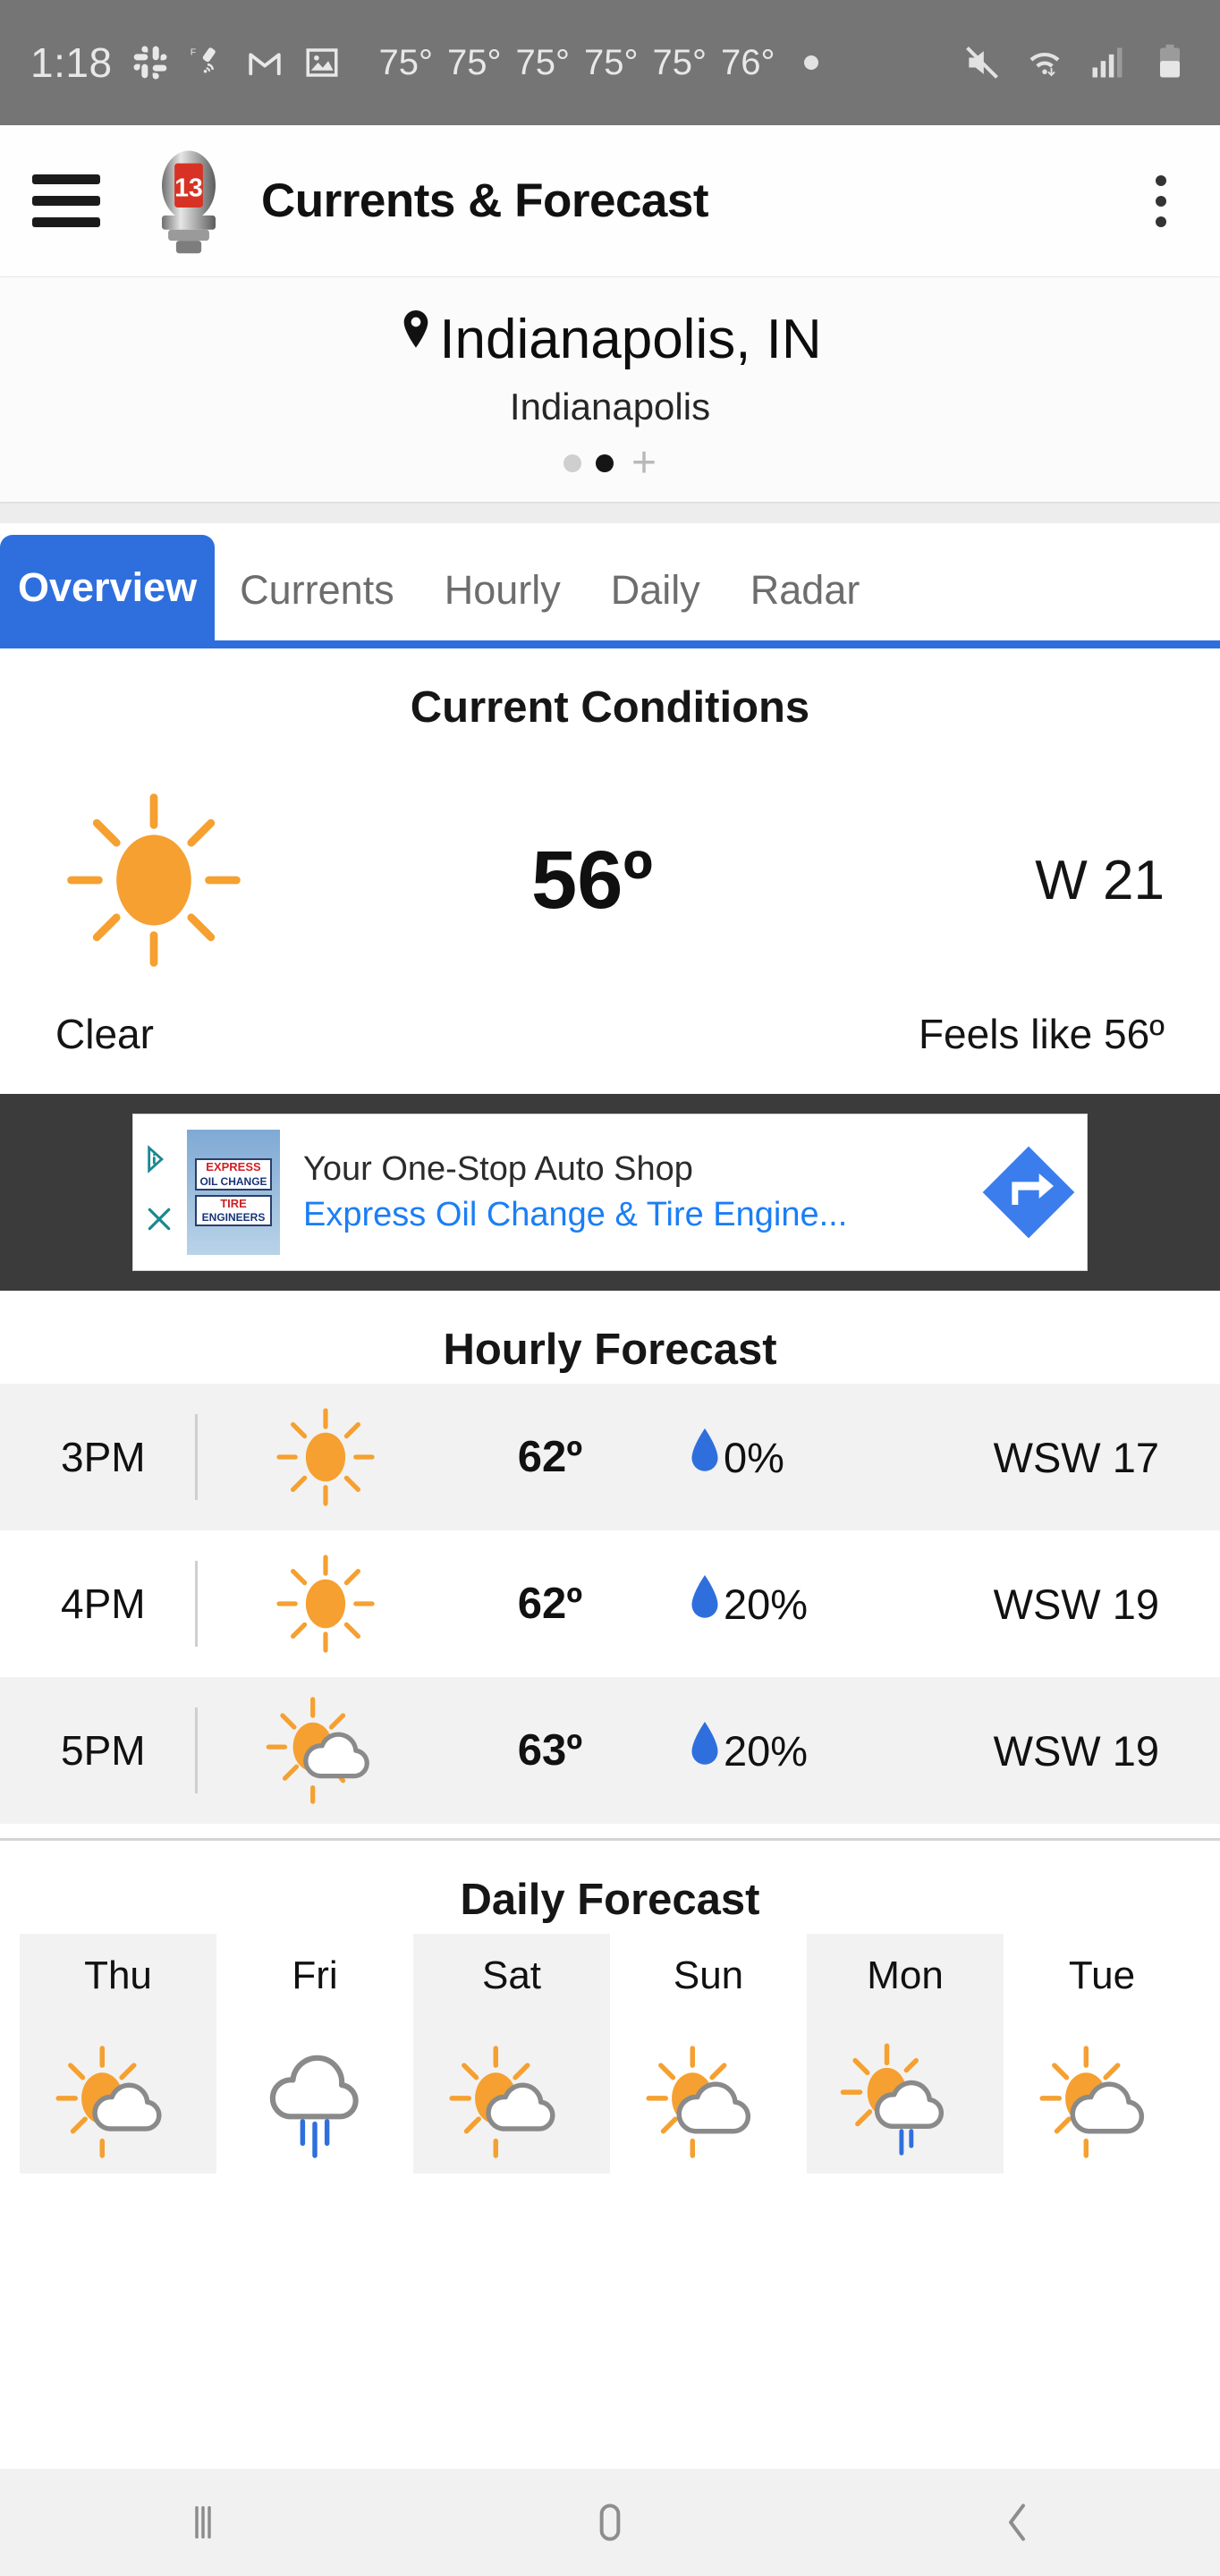  I want to click on ad-sign-top: EXPRESS OIL CHANGE, so click(234, 1174).